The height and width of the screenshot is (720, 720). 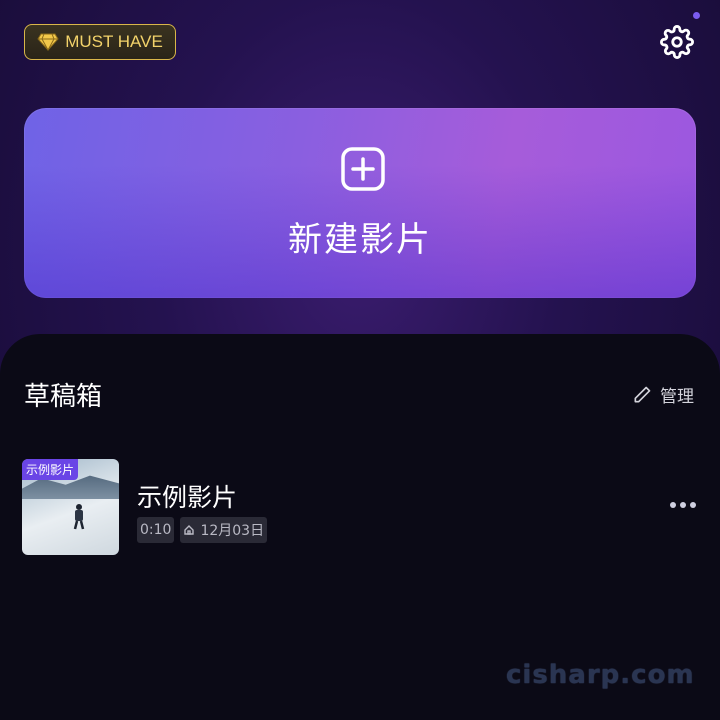 I want to click on skier-figure, so click(x=79, y=517).